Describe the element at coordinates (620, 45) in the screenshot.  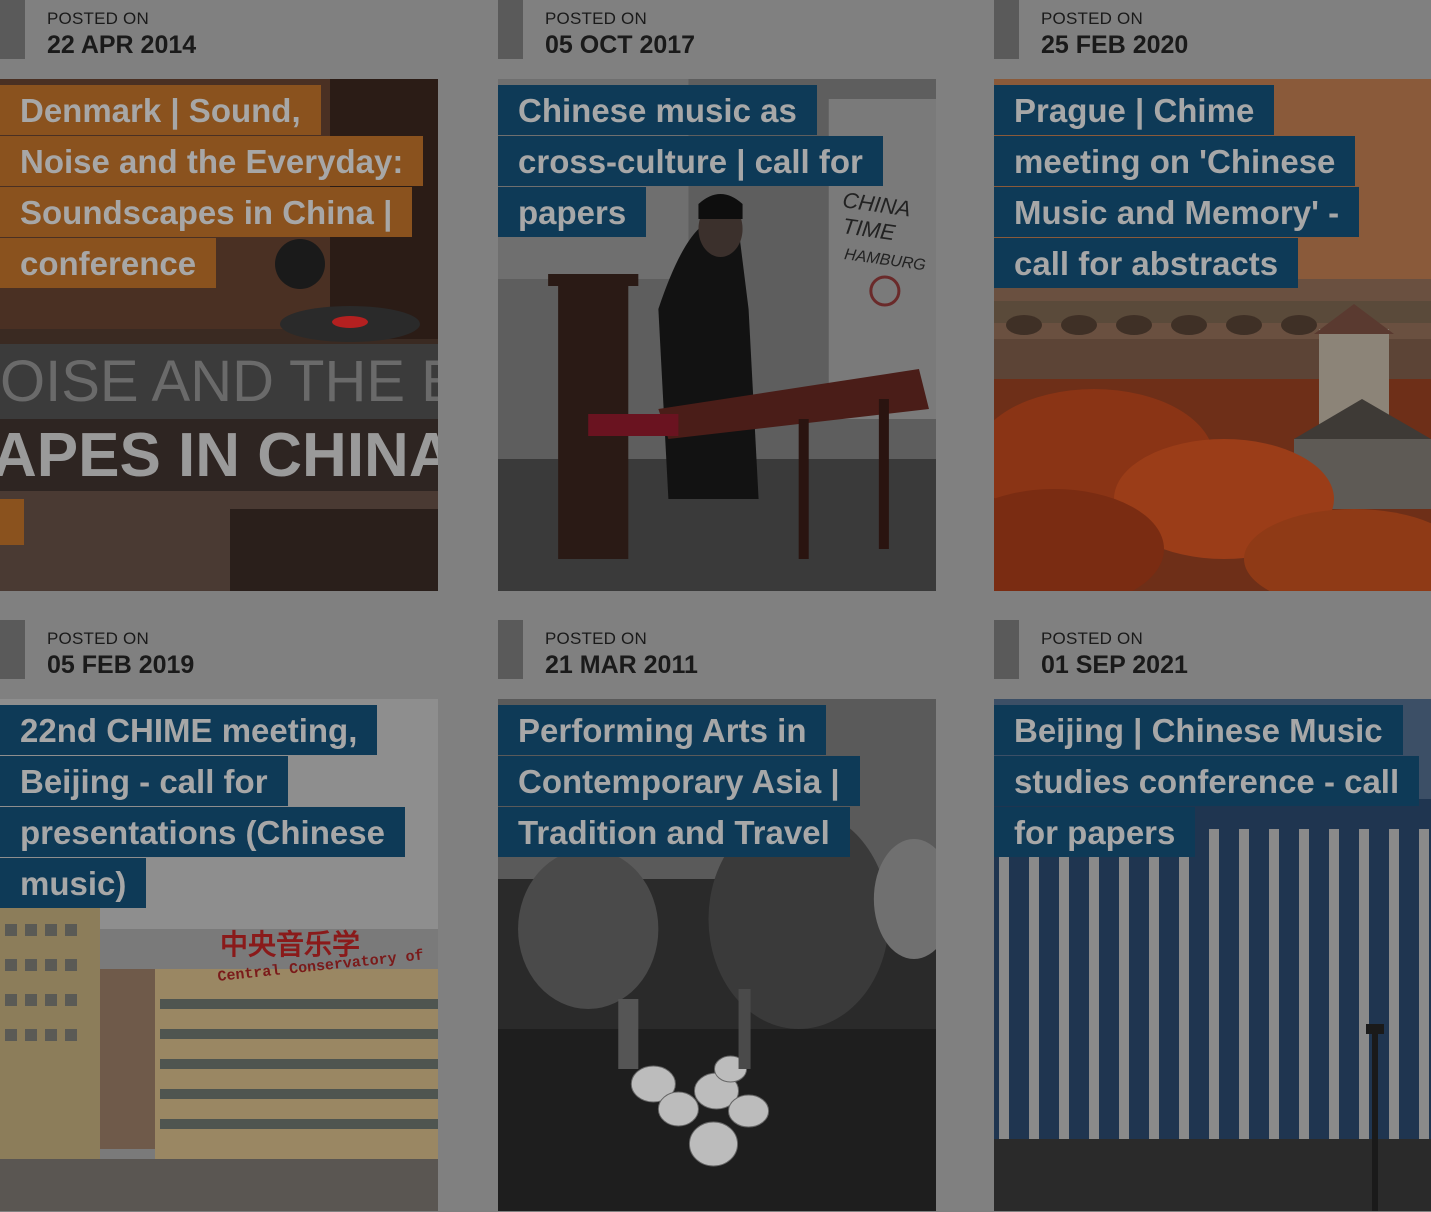
I see `post-date: 05 OCT 2017` at that location.